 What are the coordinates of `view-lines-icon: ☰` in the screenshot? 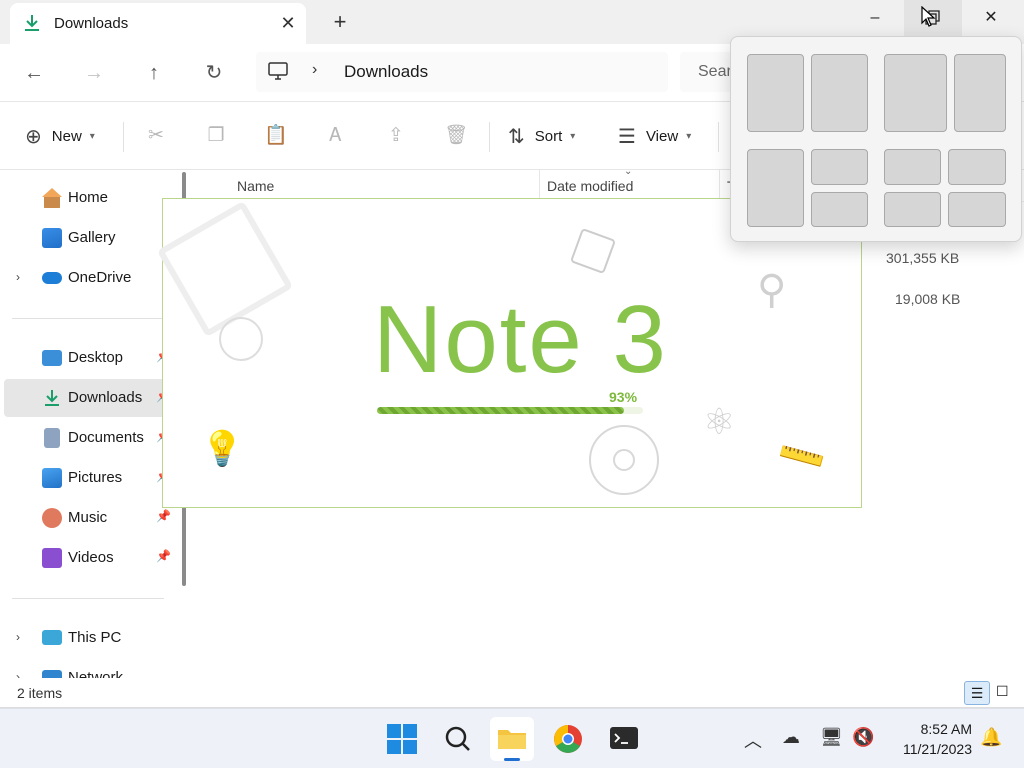 It's located at (627, 136).